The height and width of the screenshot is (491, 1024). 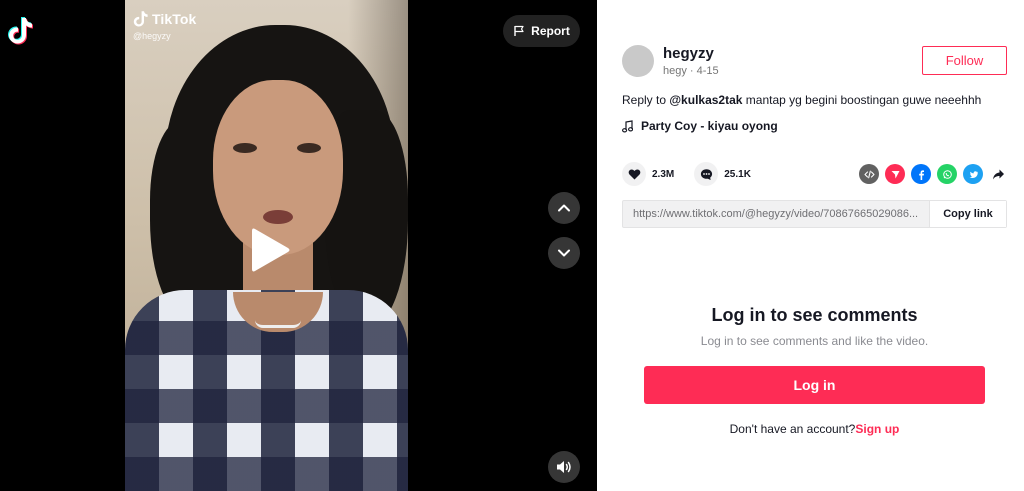 I want to click on author-username: hegyzy, so click(x=688, y=53).